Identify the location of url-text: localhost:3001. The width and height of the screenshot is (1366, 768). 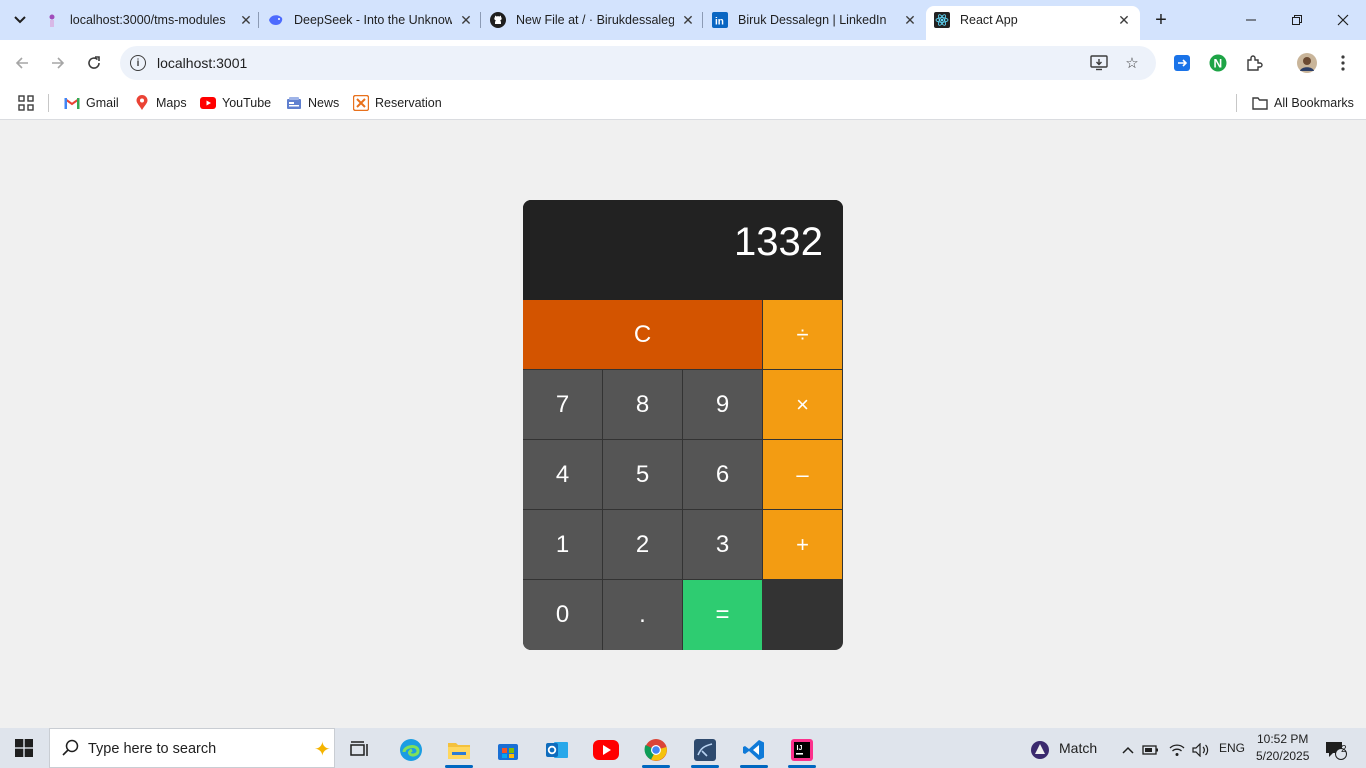
(202, 63).